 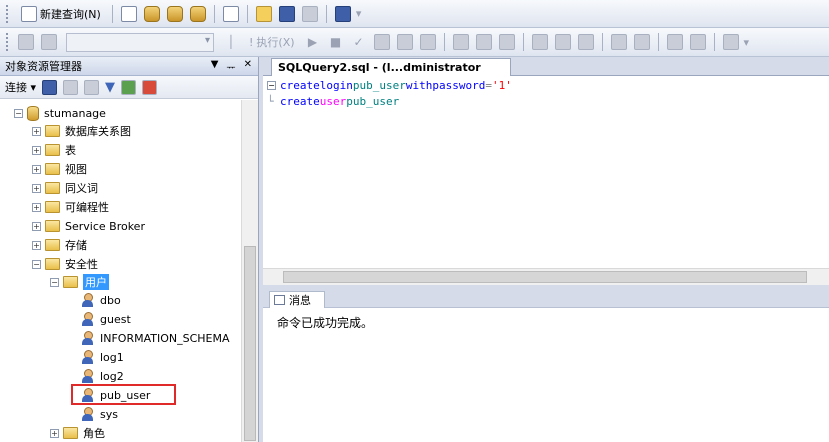 I want to click on object-explorer-scrollbar, so click(x=249, y=271).